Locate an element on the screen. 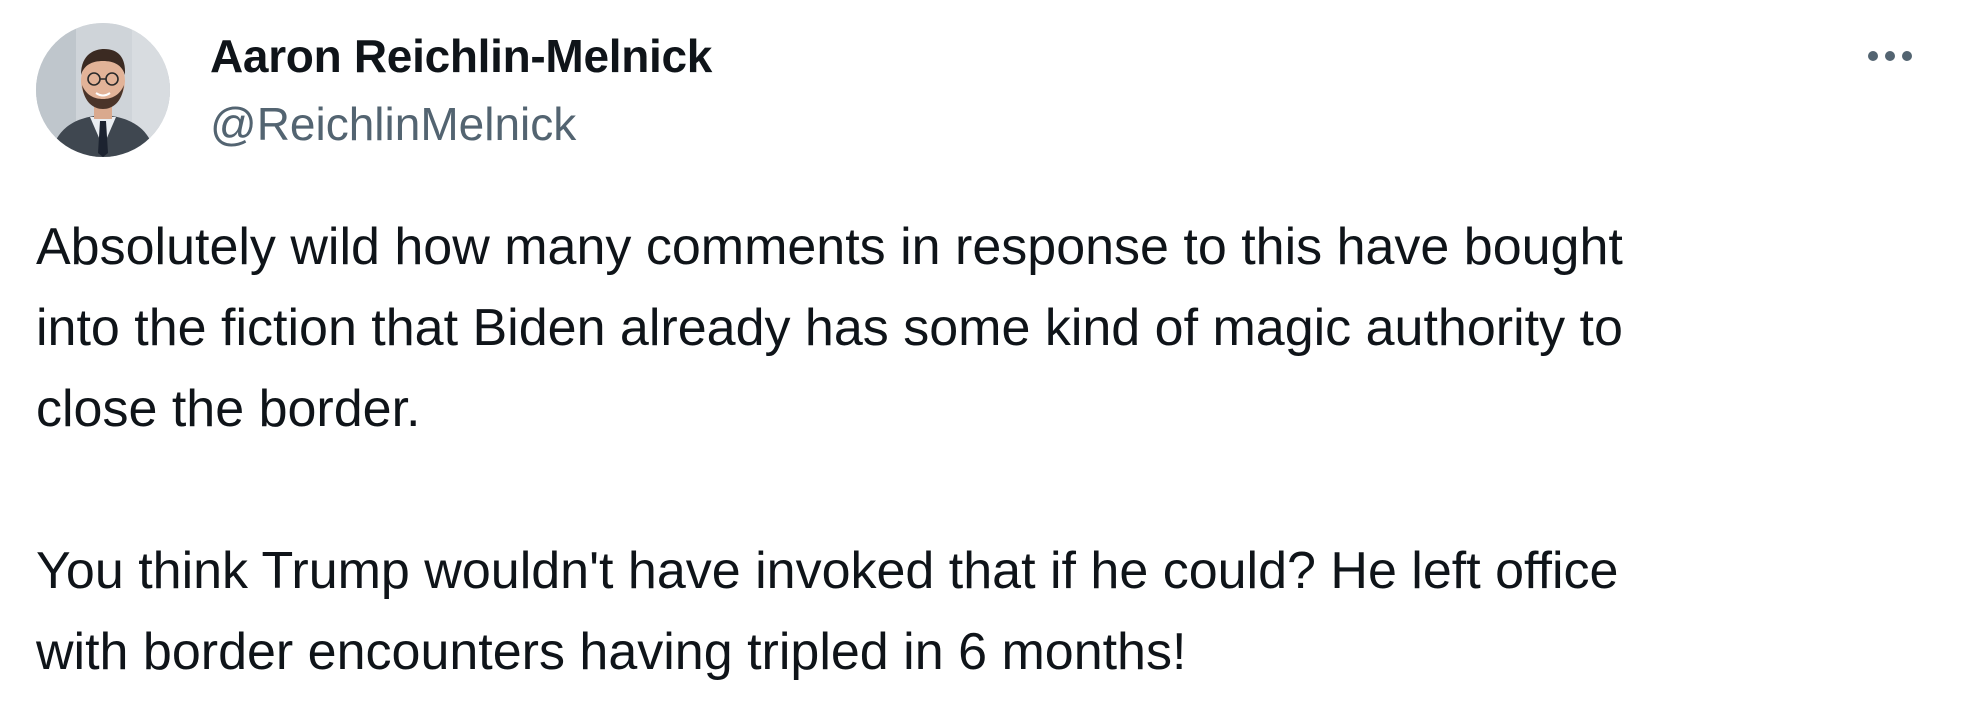 This screenshot has width=1971, height=715. paragraph-break is located at coordinates (976, 490).